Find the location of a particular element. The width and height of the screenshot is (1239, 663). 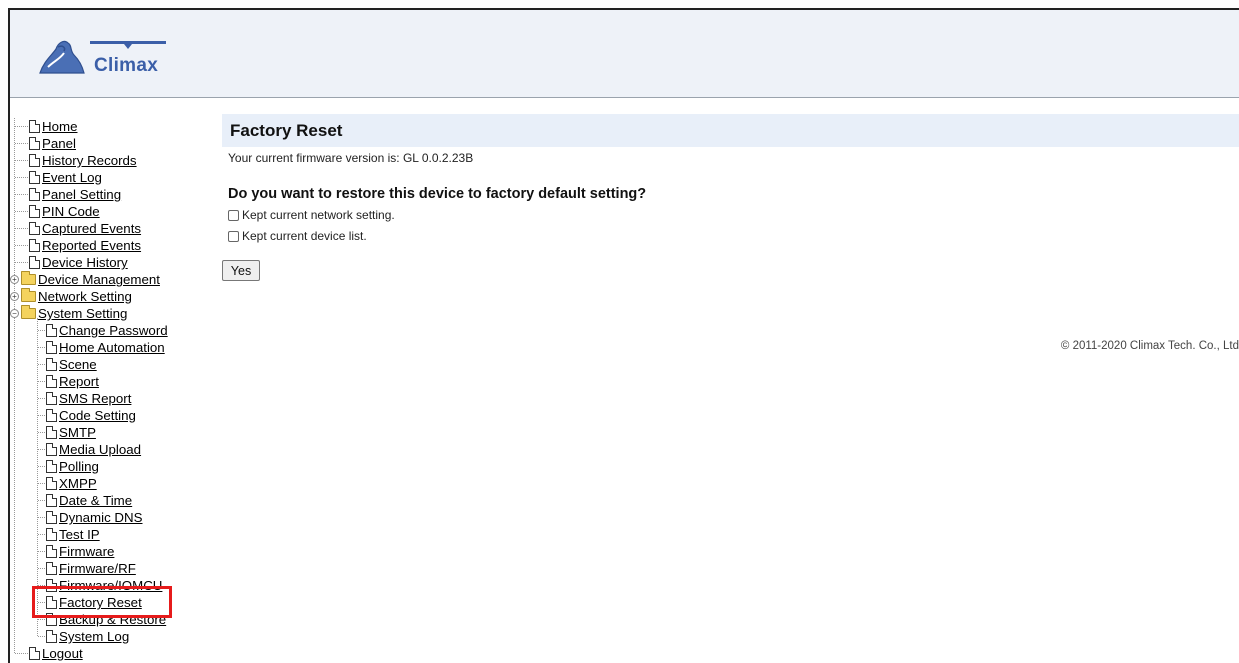

sidebar-item-home-automation: Home Automation is located at coordinates (101, 347).